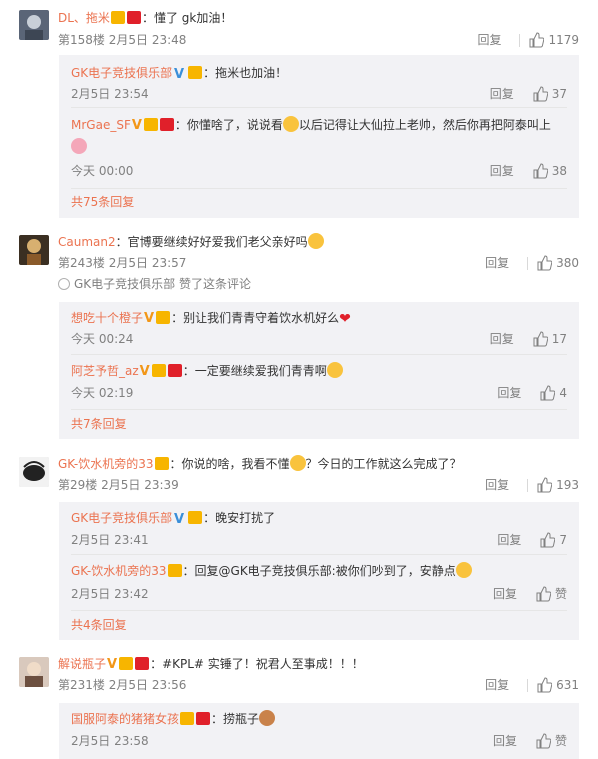  Describe the element at coordinates (319, 381) in the screenshot. I see `reply-item: 阿芝予哲_azV ：一定要继续爱我们青青啊 今天 02:19 回复 4` at that location.